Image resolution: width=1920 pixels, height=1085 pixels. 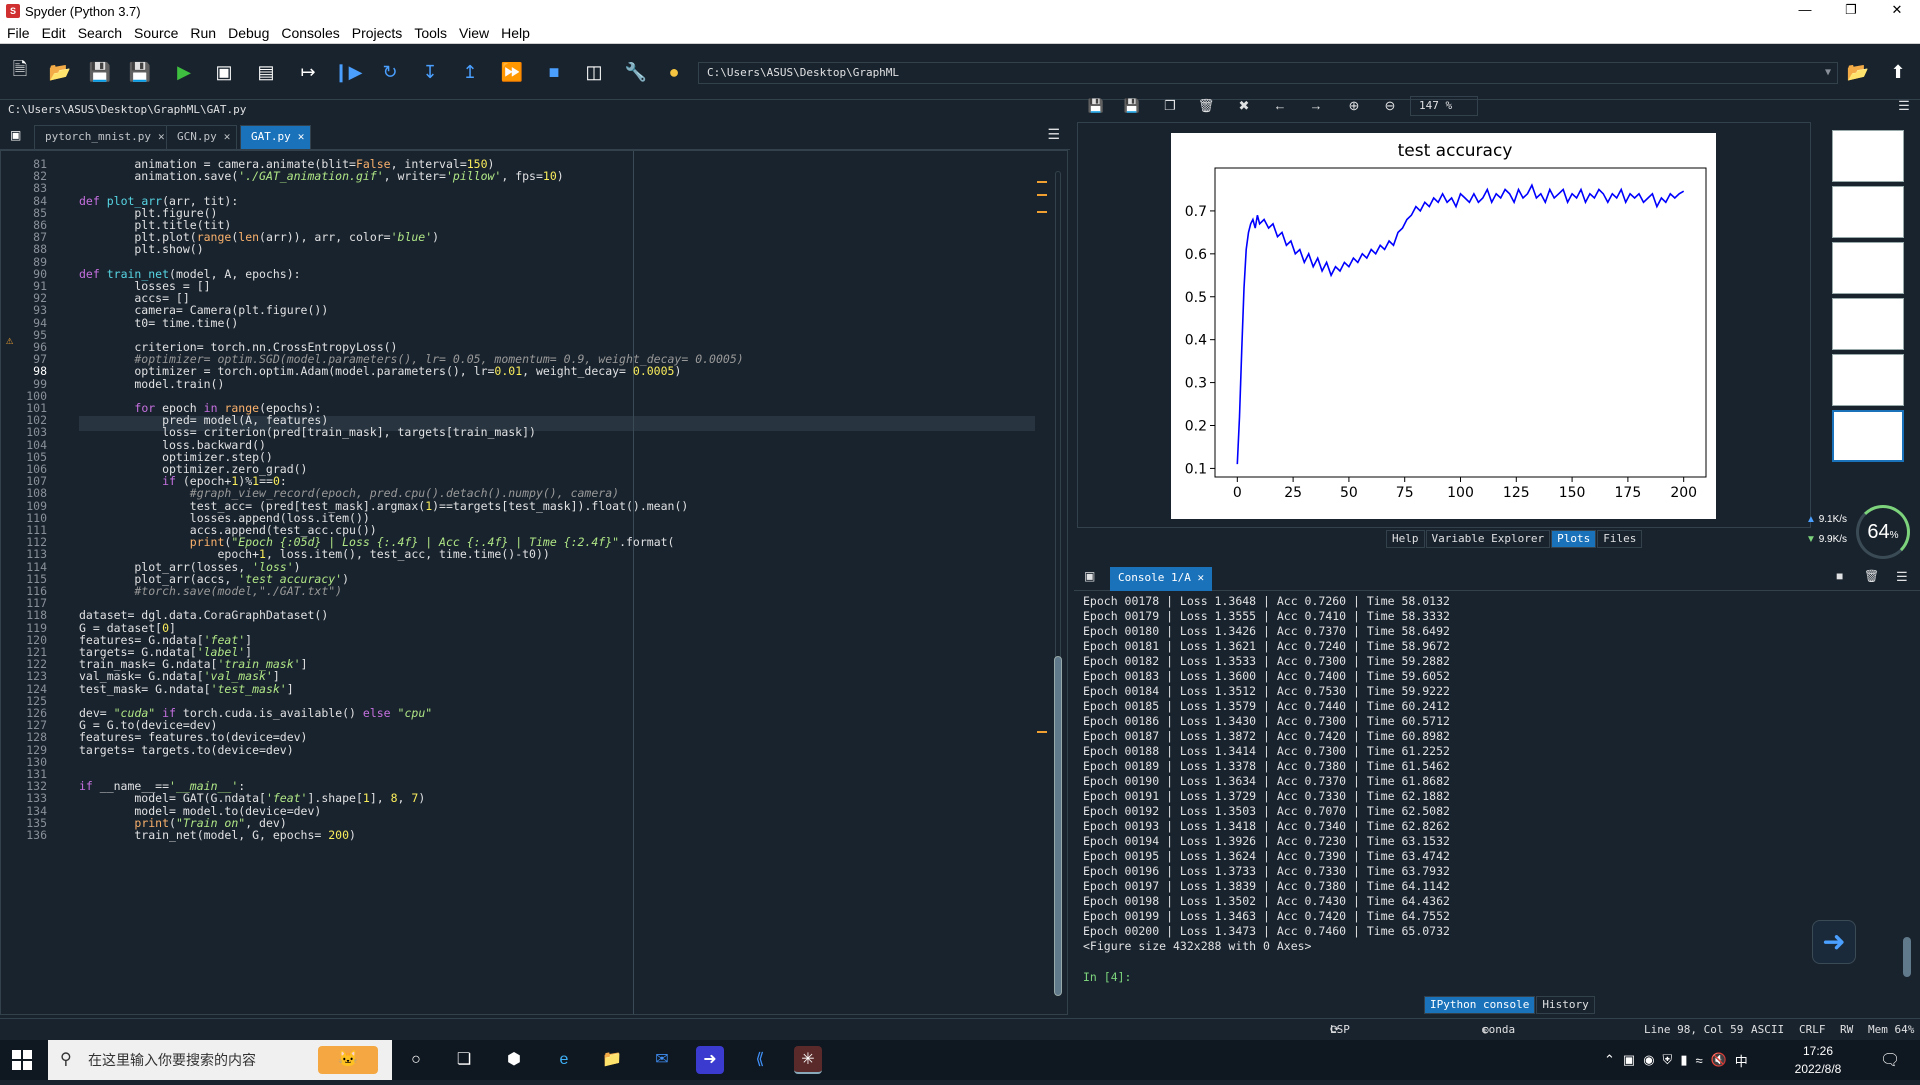 I want to click on parent-directory-icon: ⬆, so click(x=1898, y=72).